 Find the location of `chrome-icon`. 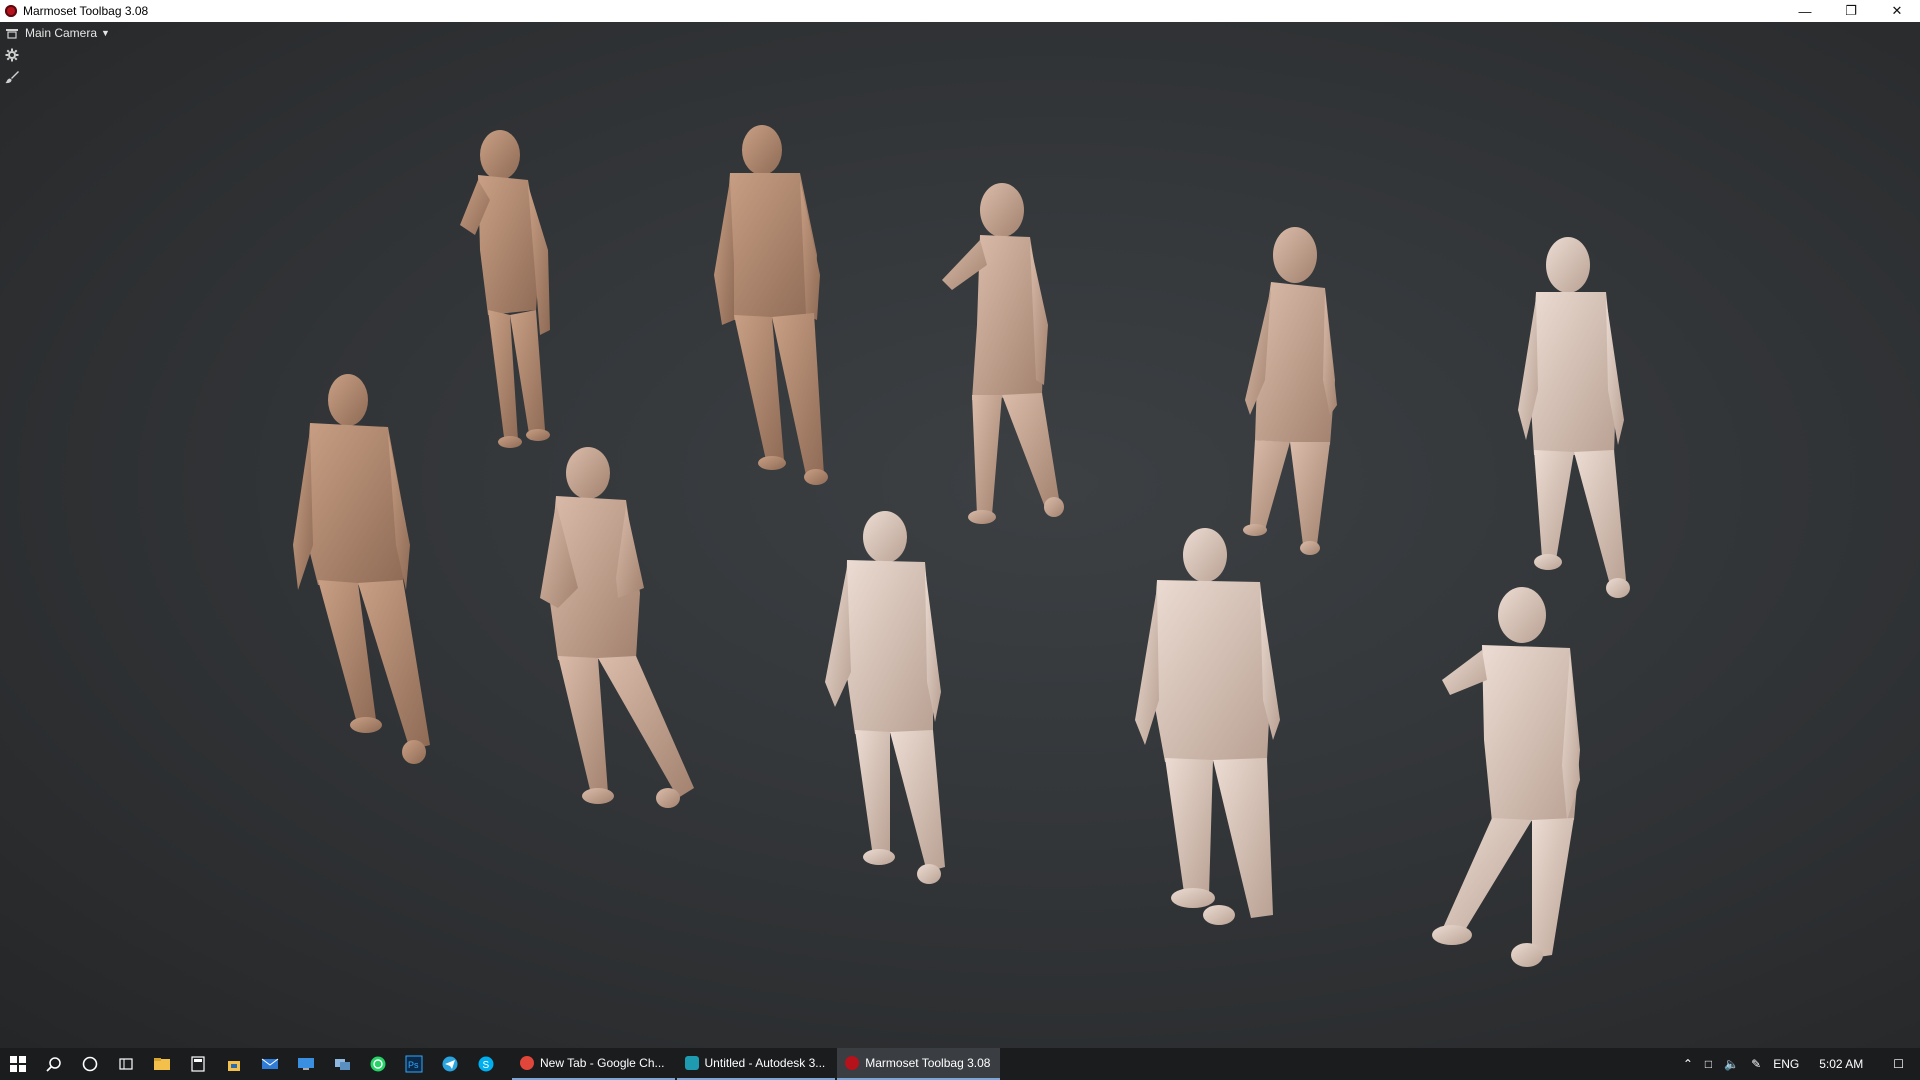

chrome-icon is located at coordinates (527, 1063).